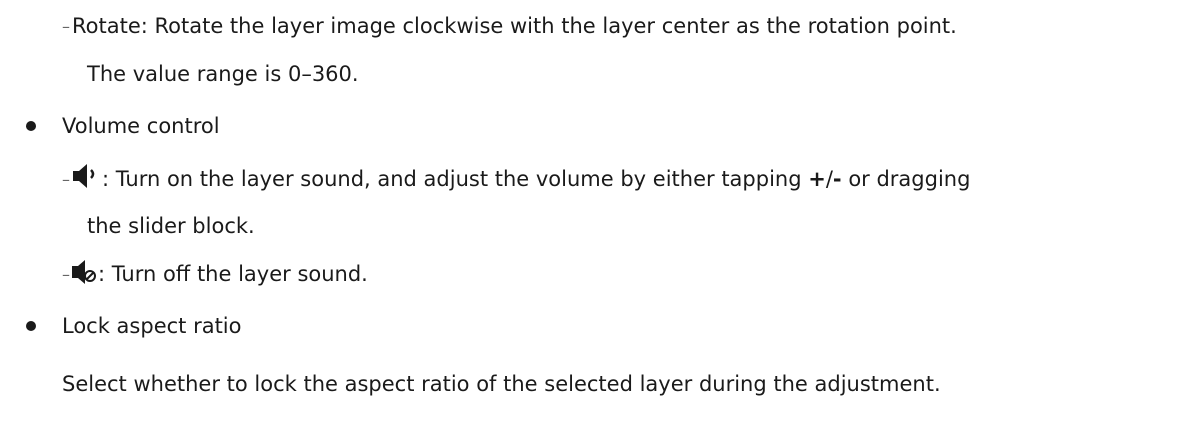 This screenshot has height=439, width=1191. Describe the element at coordinates (141, 126) in the screenshot. I see `volume-heading: Volume control` at that location.